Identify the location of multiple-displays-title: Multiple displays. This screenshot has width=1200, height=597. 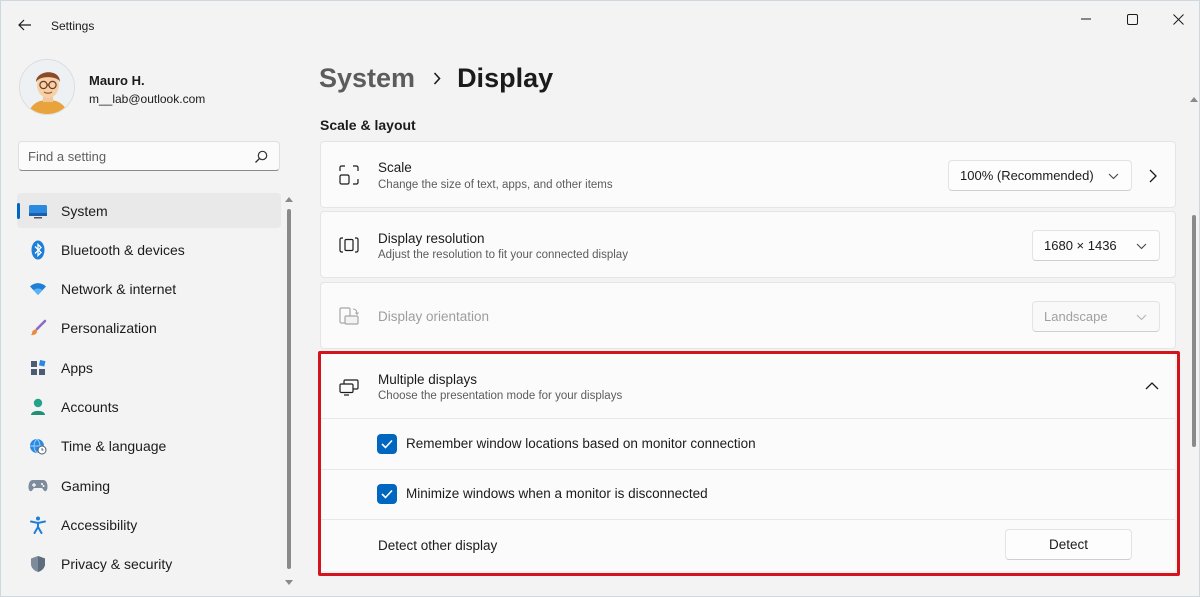
(428, 379).